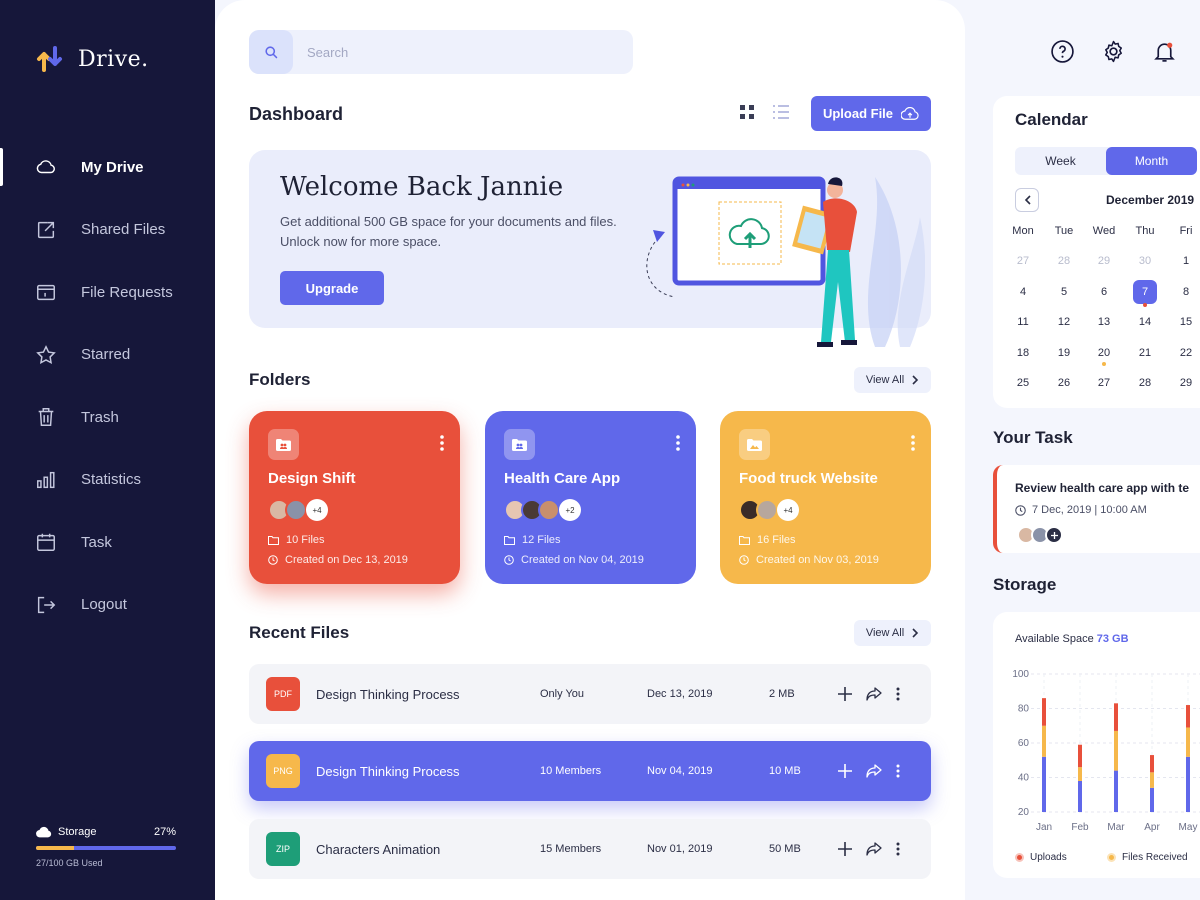 Image resolution: width=1200 pixels, height=900 pixels. I want to click on calendar-day: 19, so click(1064, 353).